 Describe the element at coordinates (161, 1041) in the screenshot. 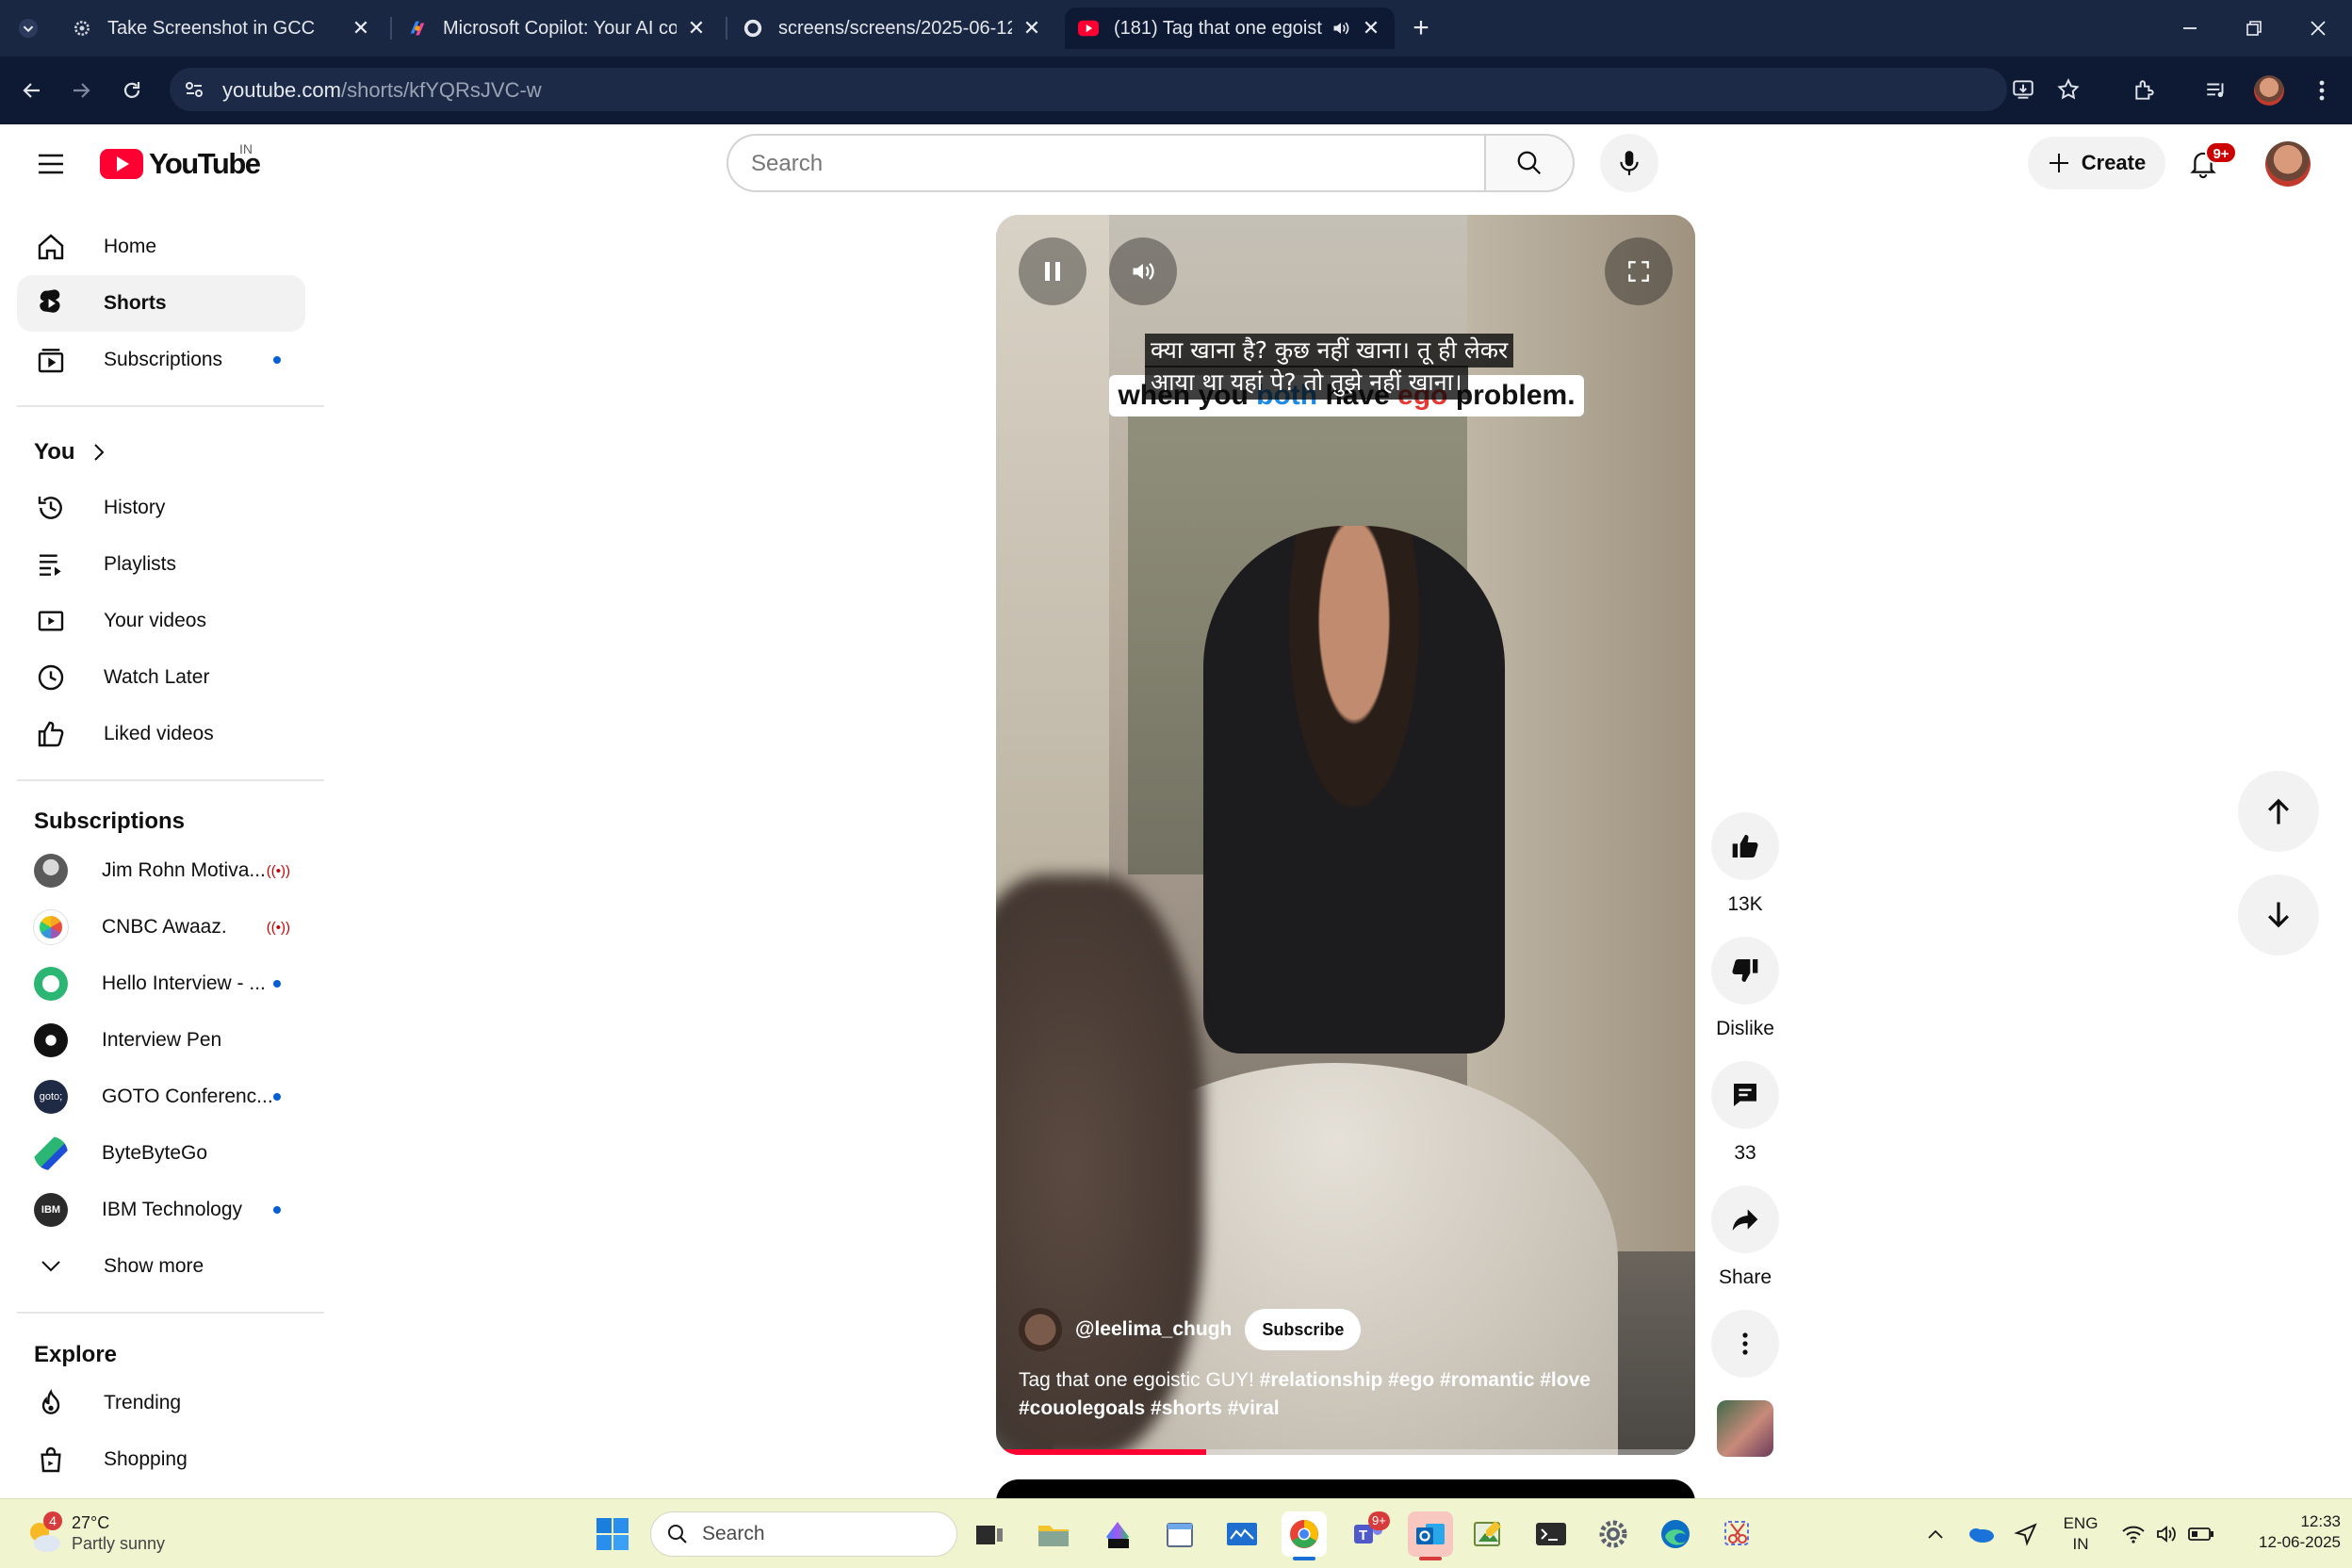

I see `subscription-interview-pen: Interview Pen` at that location.